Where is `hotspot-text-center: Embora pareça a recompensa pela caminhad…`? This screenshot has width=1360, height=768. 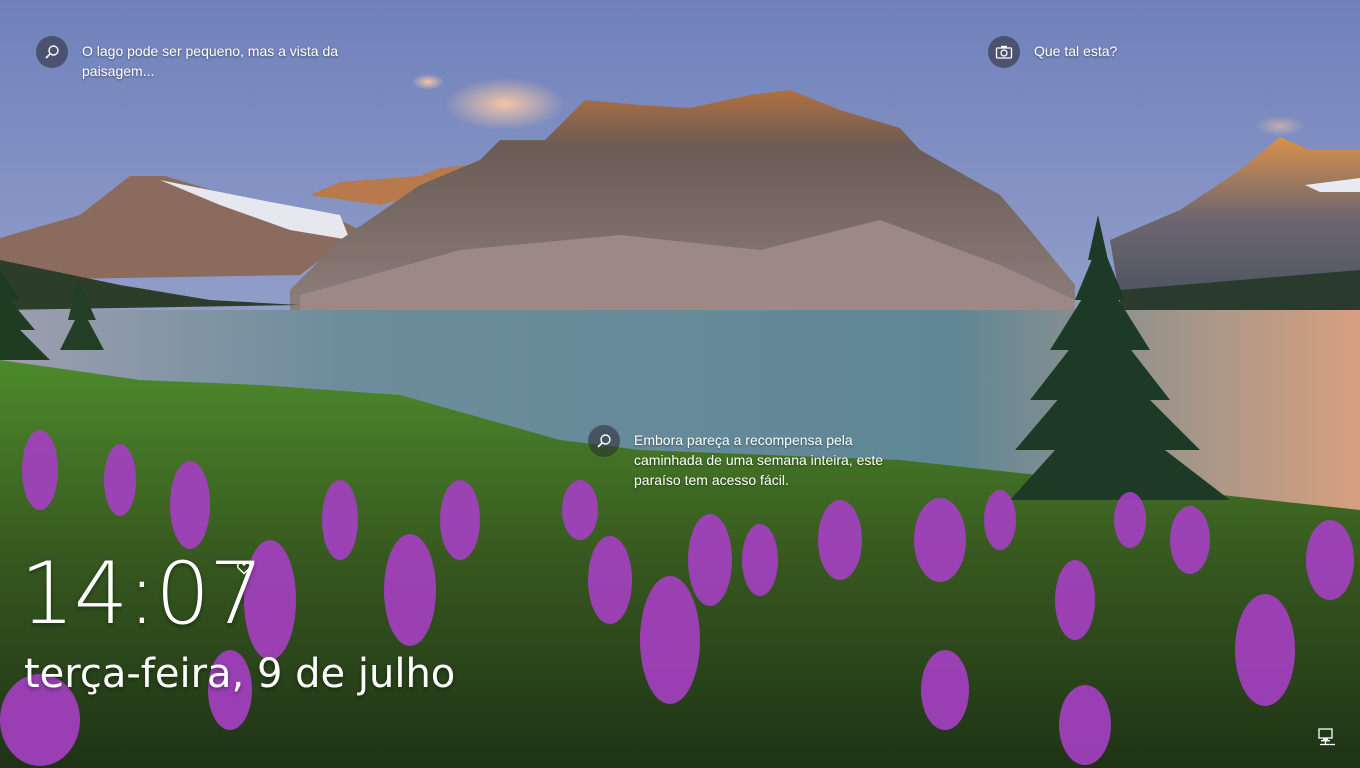
hotspot-text-center: Embora pareça a recompensa pela caminhad… is located at coordinates (759, 460).